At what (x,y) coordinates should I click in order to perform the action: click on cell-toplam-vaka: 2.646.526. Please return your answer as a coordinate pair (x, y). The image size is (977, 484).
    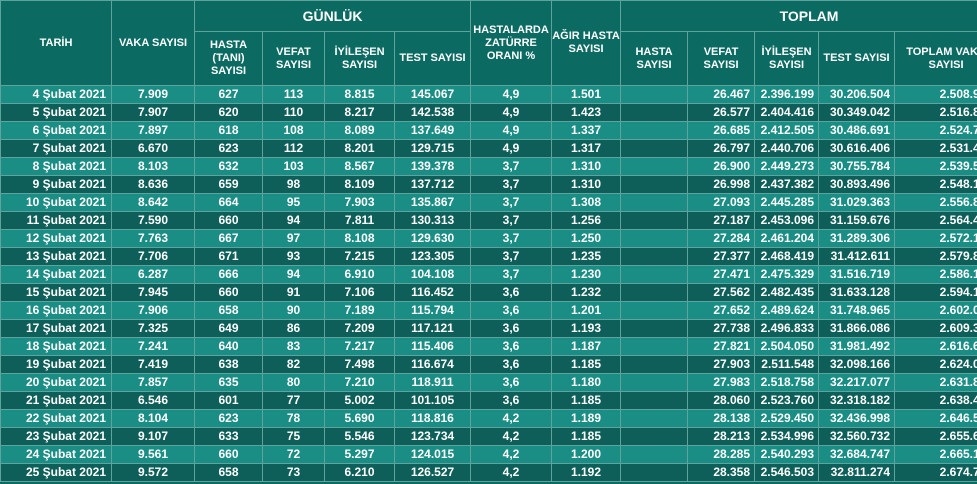
    Looking at the image, I should click on (935, 418).